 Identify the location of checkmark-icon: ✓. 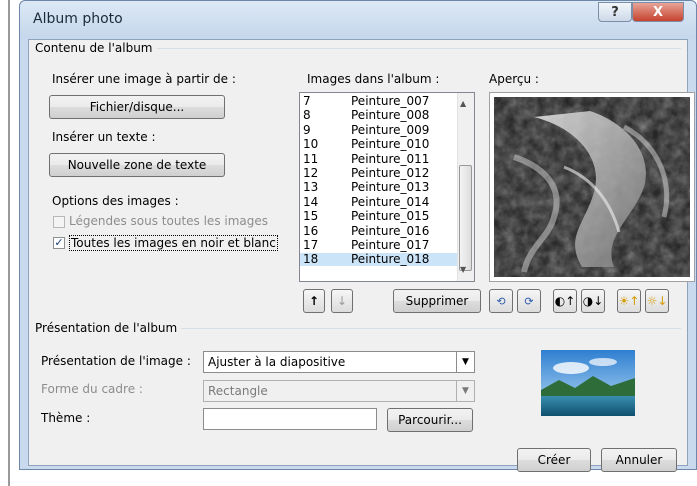
(59, 242).